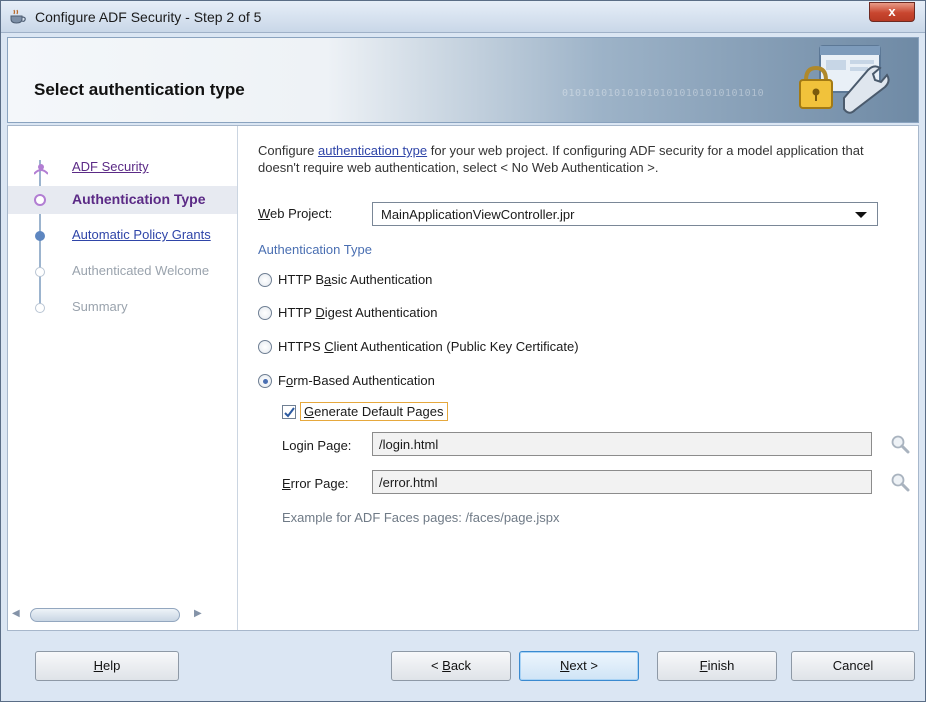  What do you see at coordinates (358, 312) in the screenshot?
I see `radio-label: HTTP Digest Authentication` at bounding box center [358, 312].